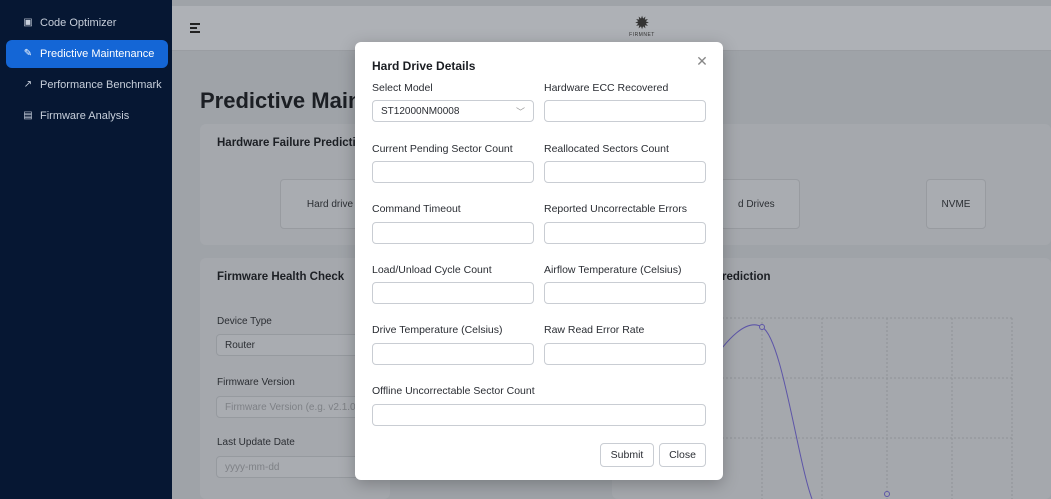 This screenshot has width=1051, height=499. What do you see at coordinates (594, 330) in the screenshot?
I see `raw-read-error-label: Raw Read Error Rate` at bounding box center [594, 330].